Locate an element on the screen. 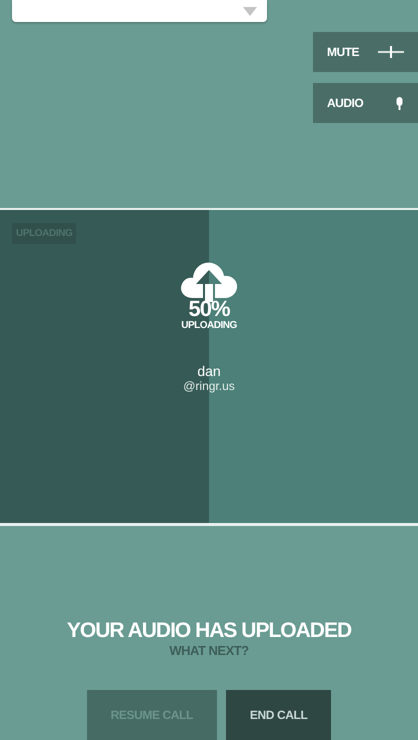  microphone-icon is located at coordinates (399, 103).